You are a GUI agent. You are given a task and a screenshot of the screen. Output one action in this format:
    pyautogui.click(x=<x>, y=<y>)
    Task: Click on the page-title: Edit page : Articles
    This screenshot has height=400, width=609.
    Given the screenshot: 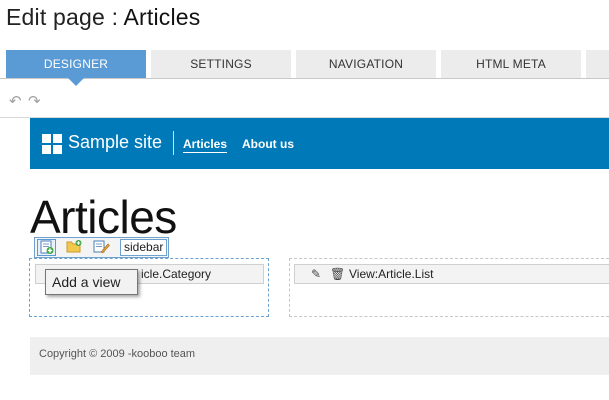 What is the action you would take?
    pyautogui.click(x=103, y=17)
    